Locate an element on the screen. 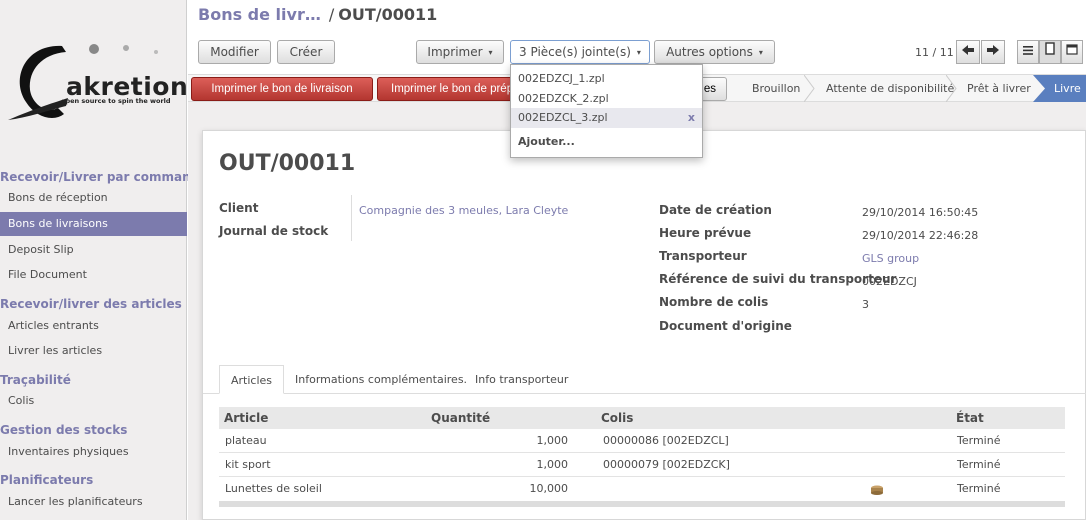 The width and height of the screenshot is (1086, 520). stage-ready: Prêt à livrer is located at coordinates (999, 88).